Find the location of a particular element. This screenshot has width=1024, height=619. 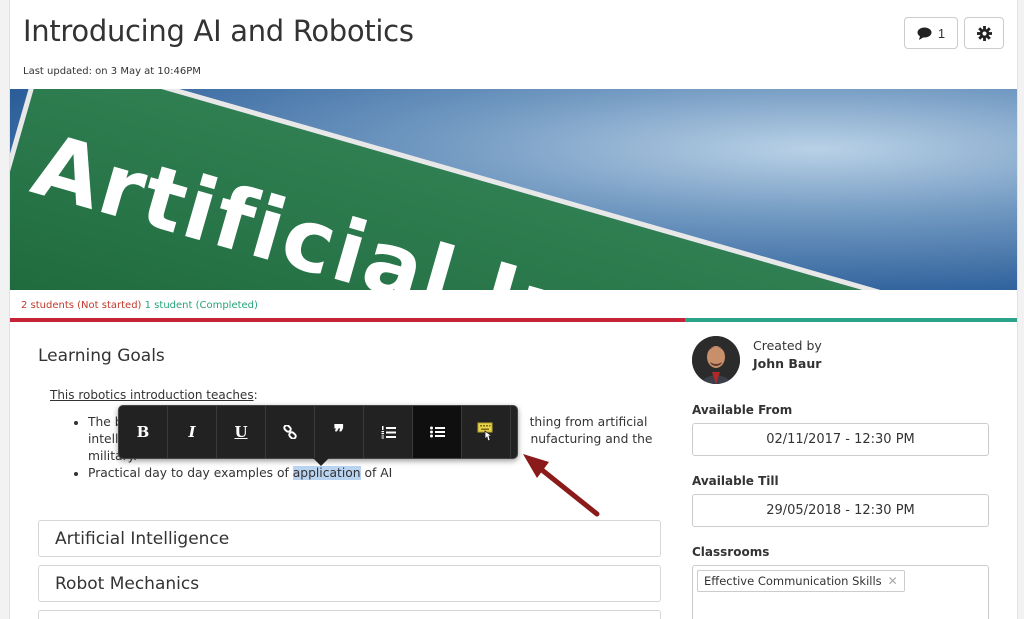

bullet1-part-c: intell is located at coordinates (103, 439).